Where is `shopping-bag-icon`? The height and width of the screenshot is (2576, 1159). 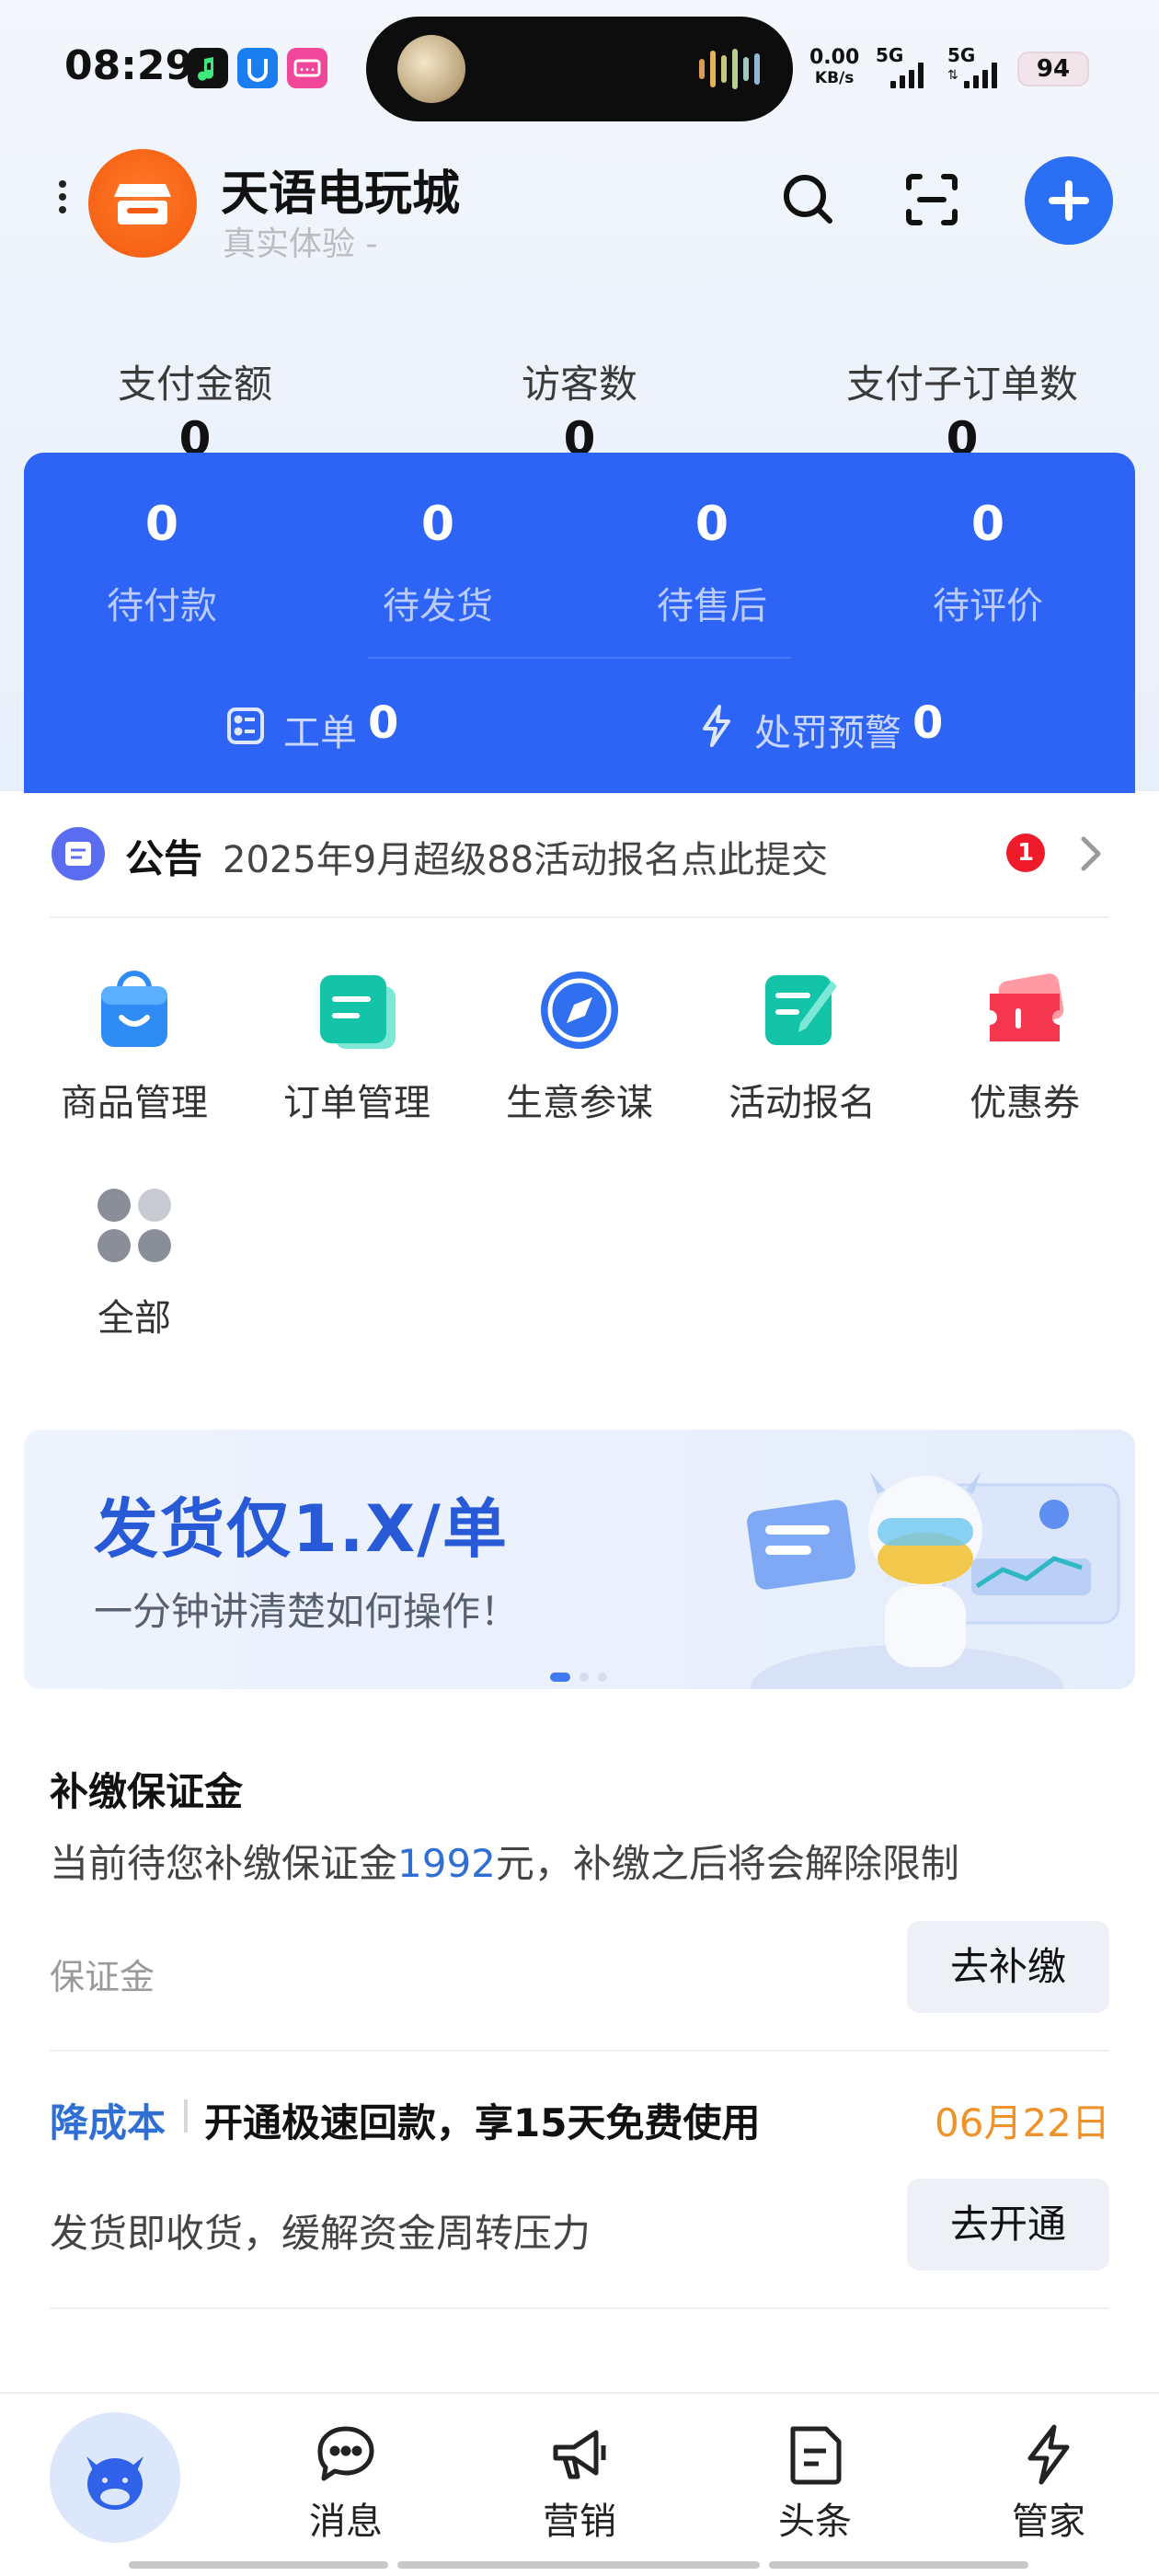 shopping-bag-icon is located at coordinates (134, 1010).